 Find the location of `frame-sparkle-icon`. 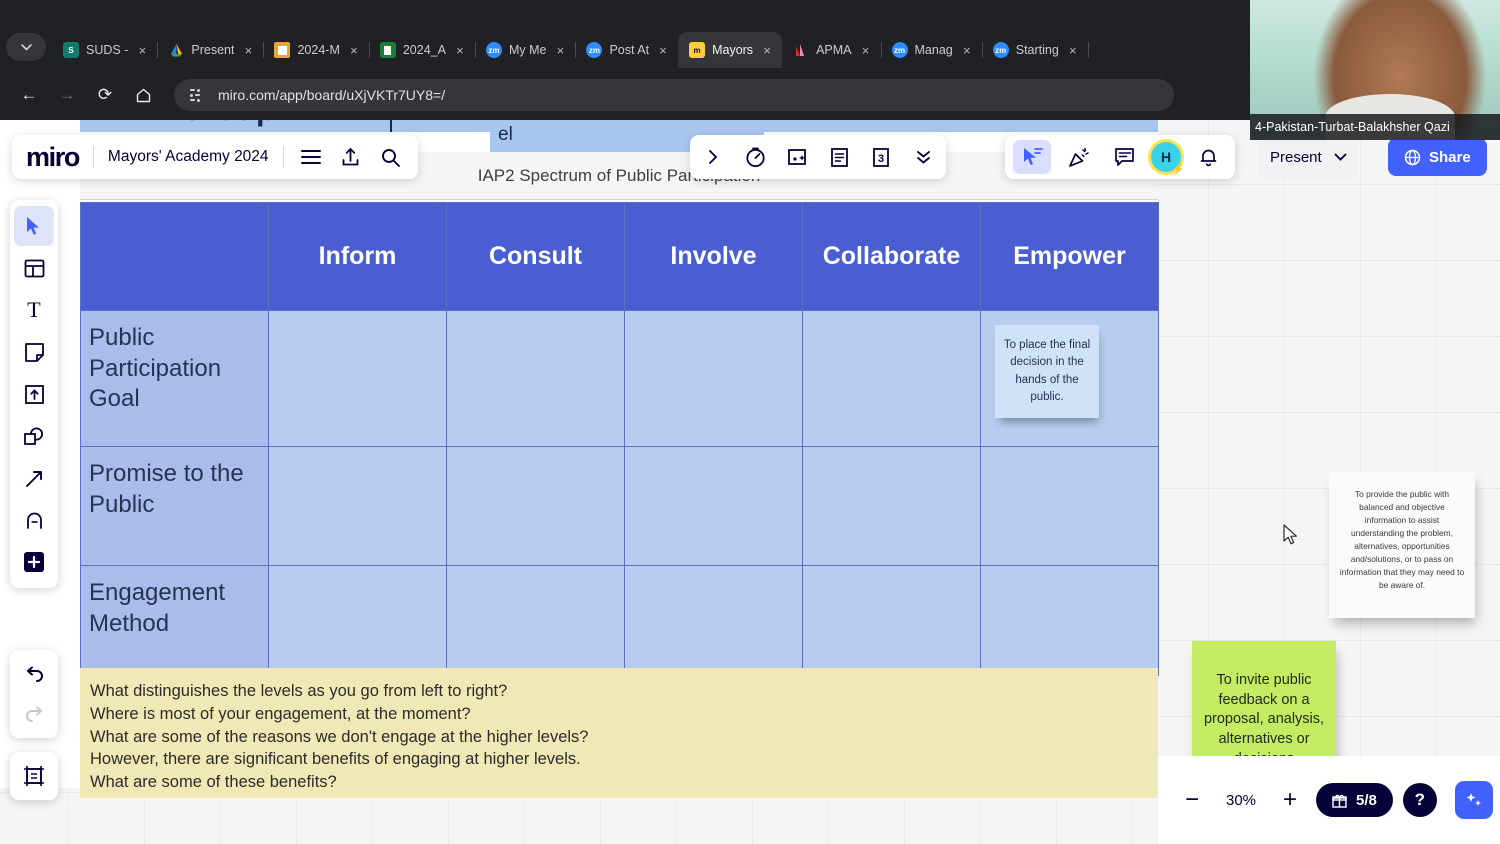

frame-sparkle-icon is located at coordinates (797, 157).